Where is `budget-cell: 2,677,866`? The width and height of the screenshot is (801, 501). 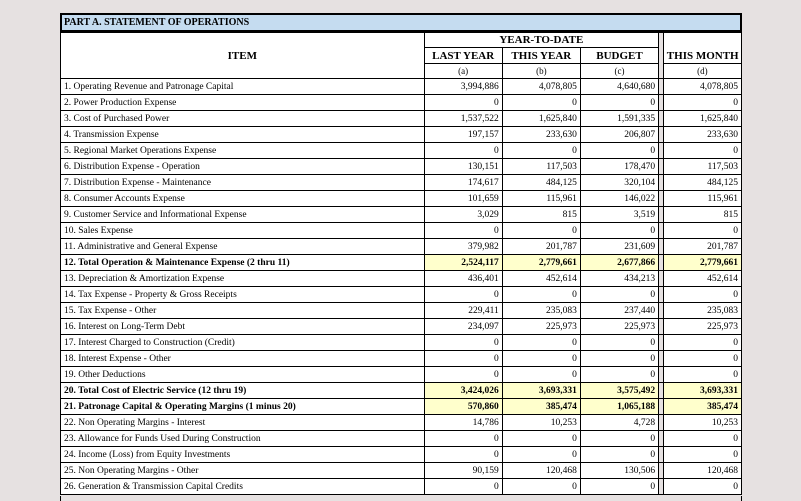 budget-cell: 2,677,866 is located at coordinates (619, 262).